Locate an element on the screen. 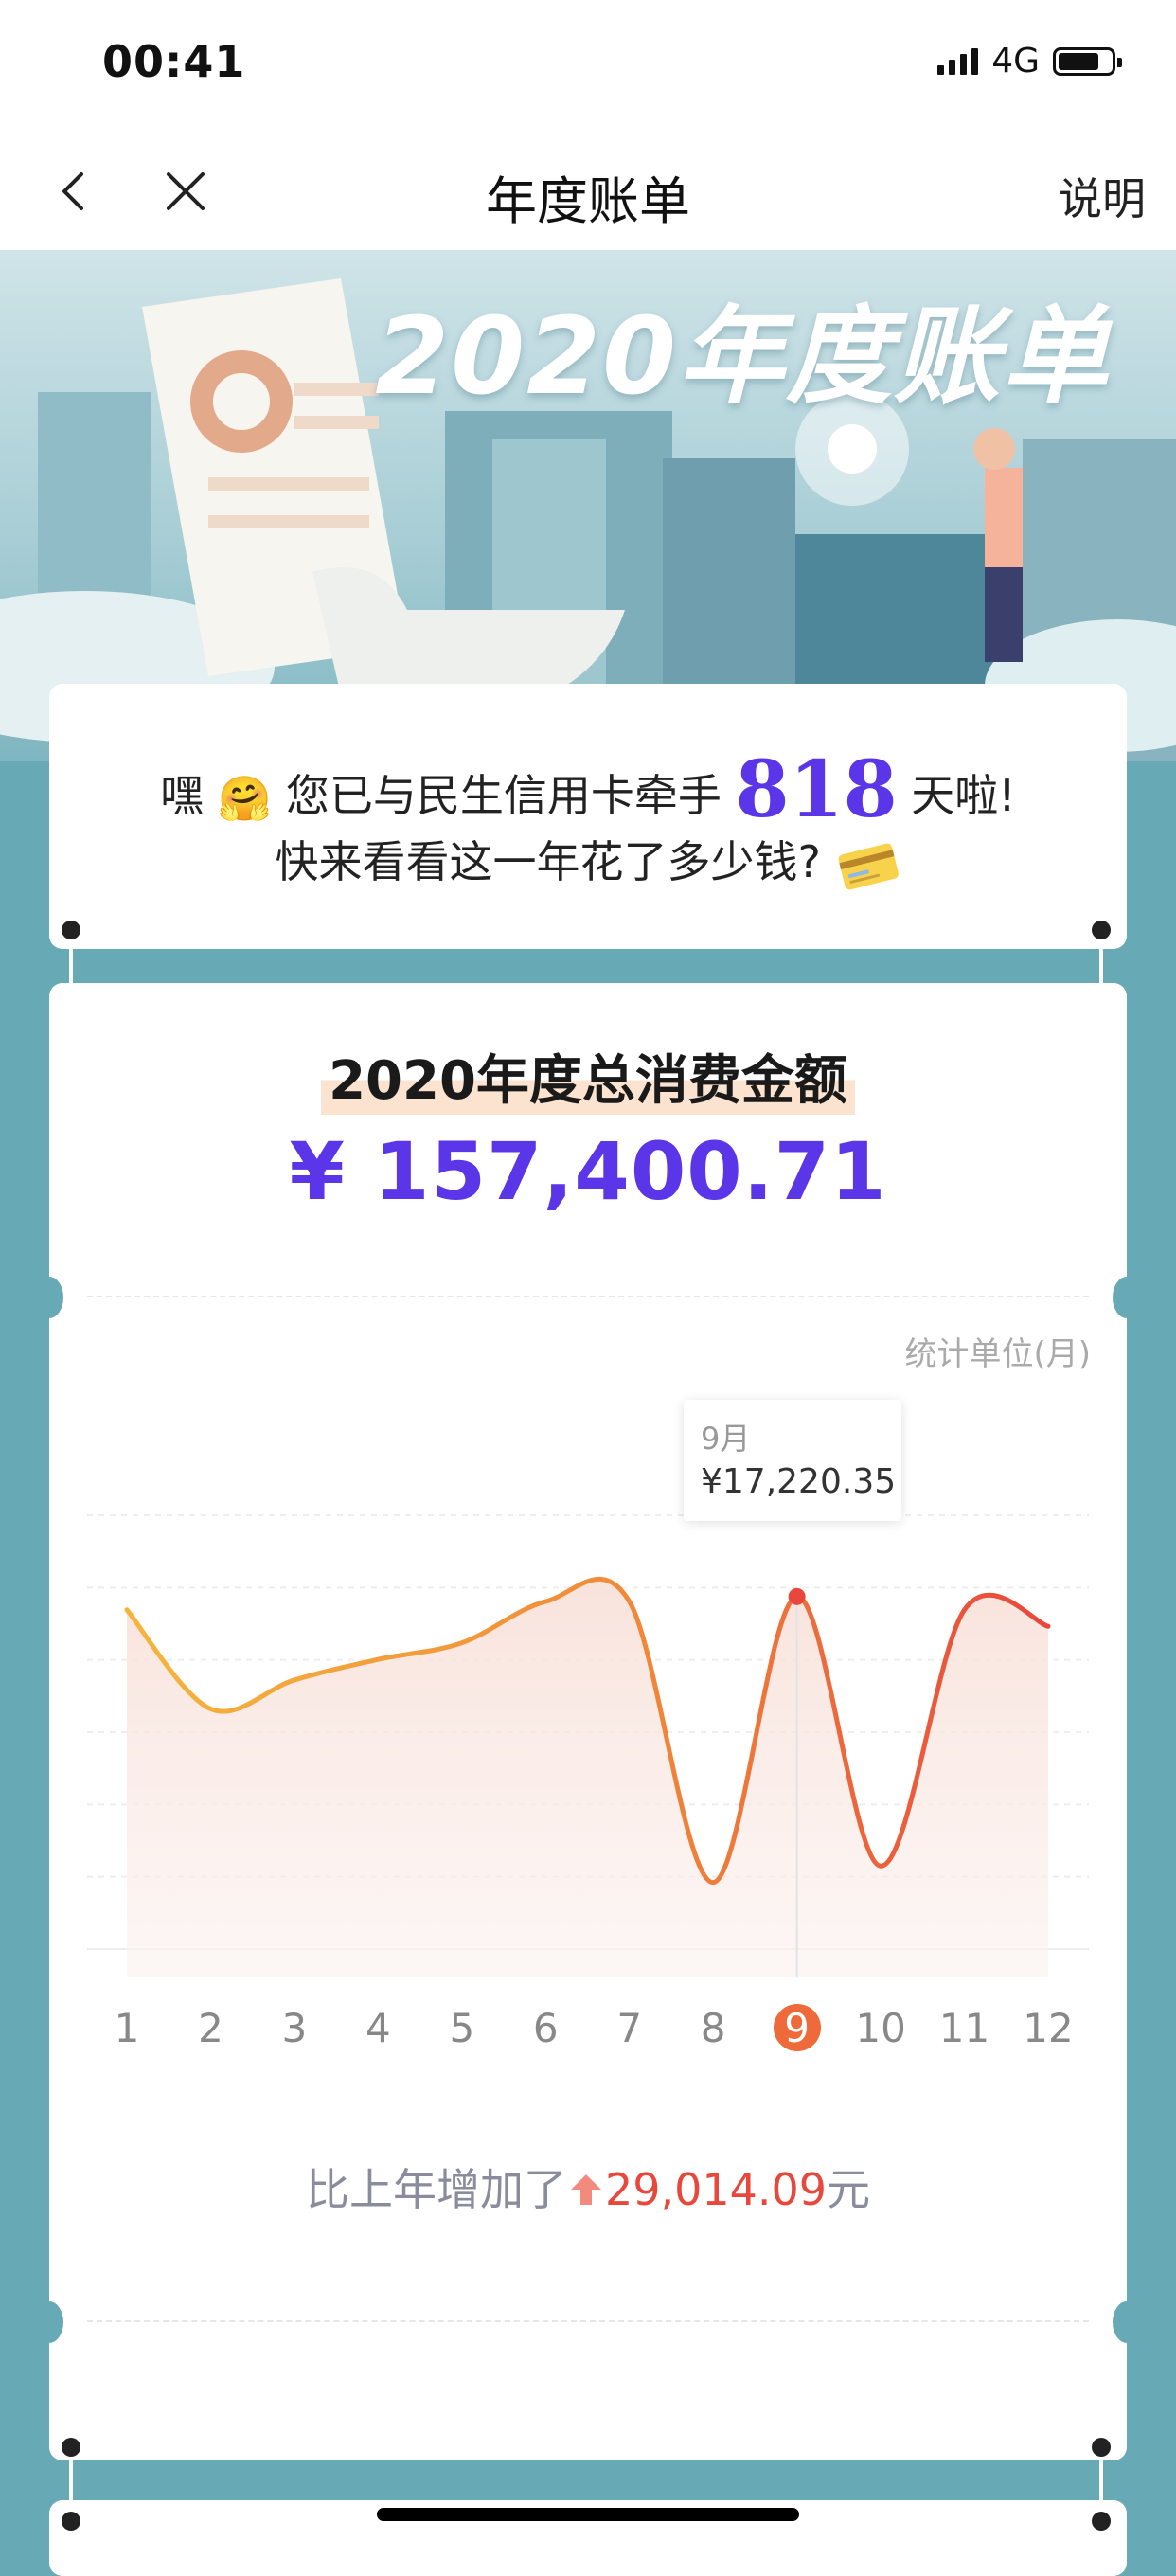 This screenshot has width=1176, height=2576. chart-area-fill is located at coordinates (587, 1778).